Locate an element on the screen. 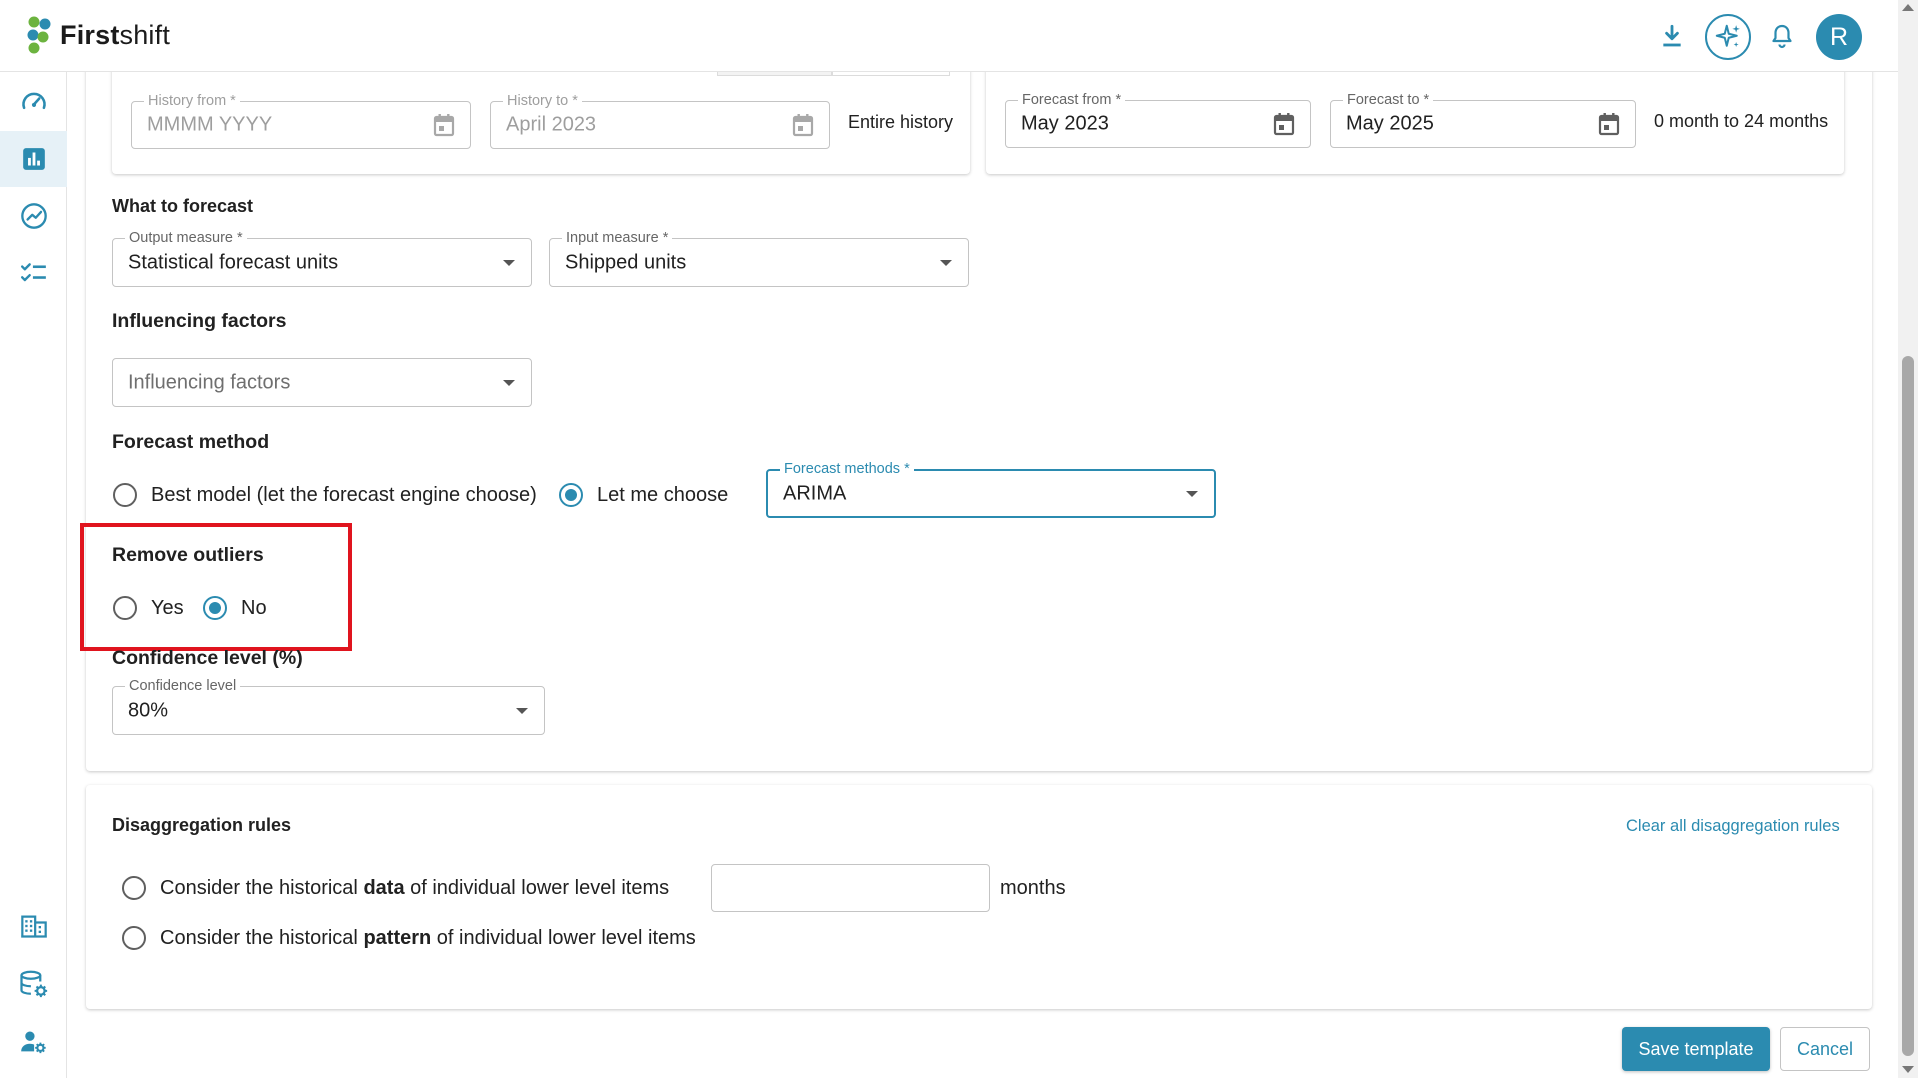  confidence-level-select: Confidence level 80% is located at coordinates (328, 706).